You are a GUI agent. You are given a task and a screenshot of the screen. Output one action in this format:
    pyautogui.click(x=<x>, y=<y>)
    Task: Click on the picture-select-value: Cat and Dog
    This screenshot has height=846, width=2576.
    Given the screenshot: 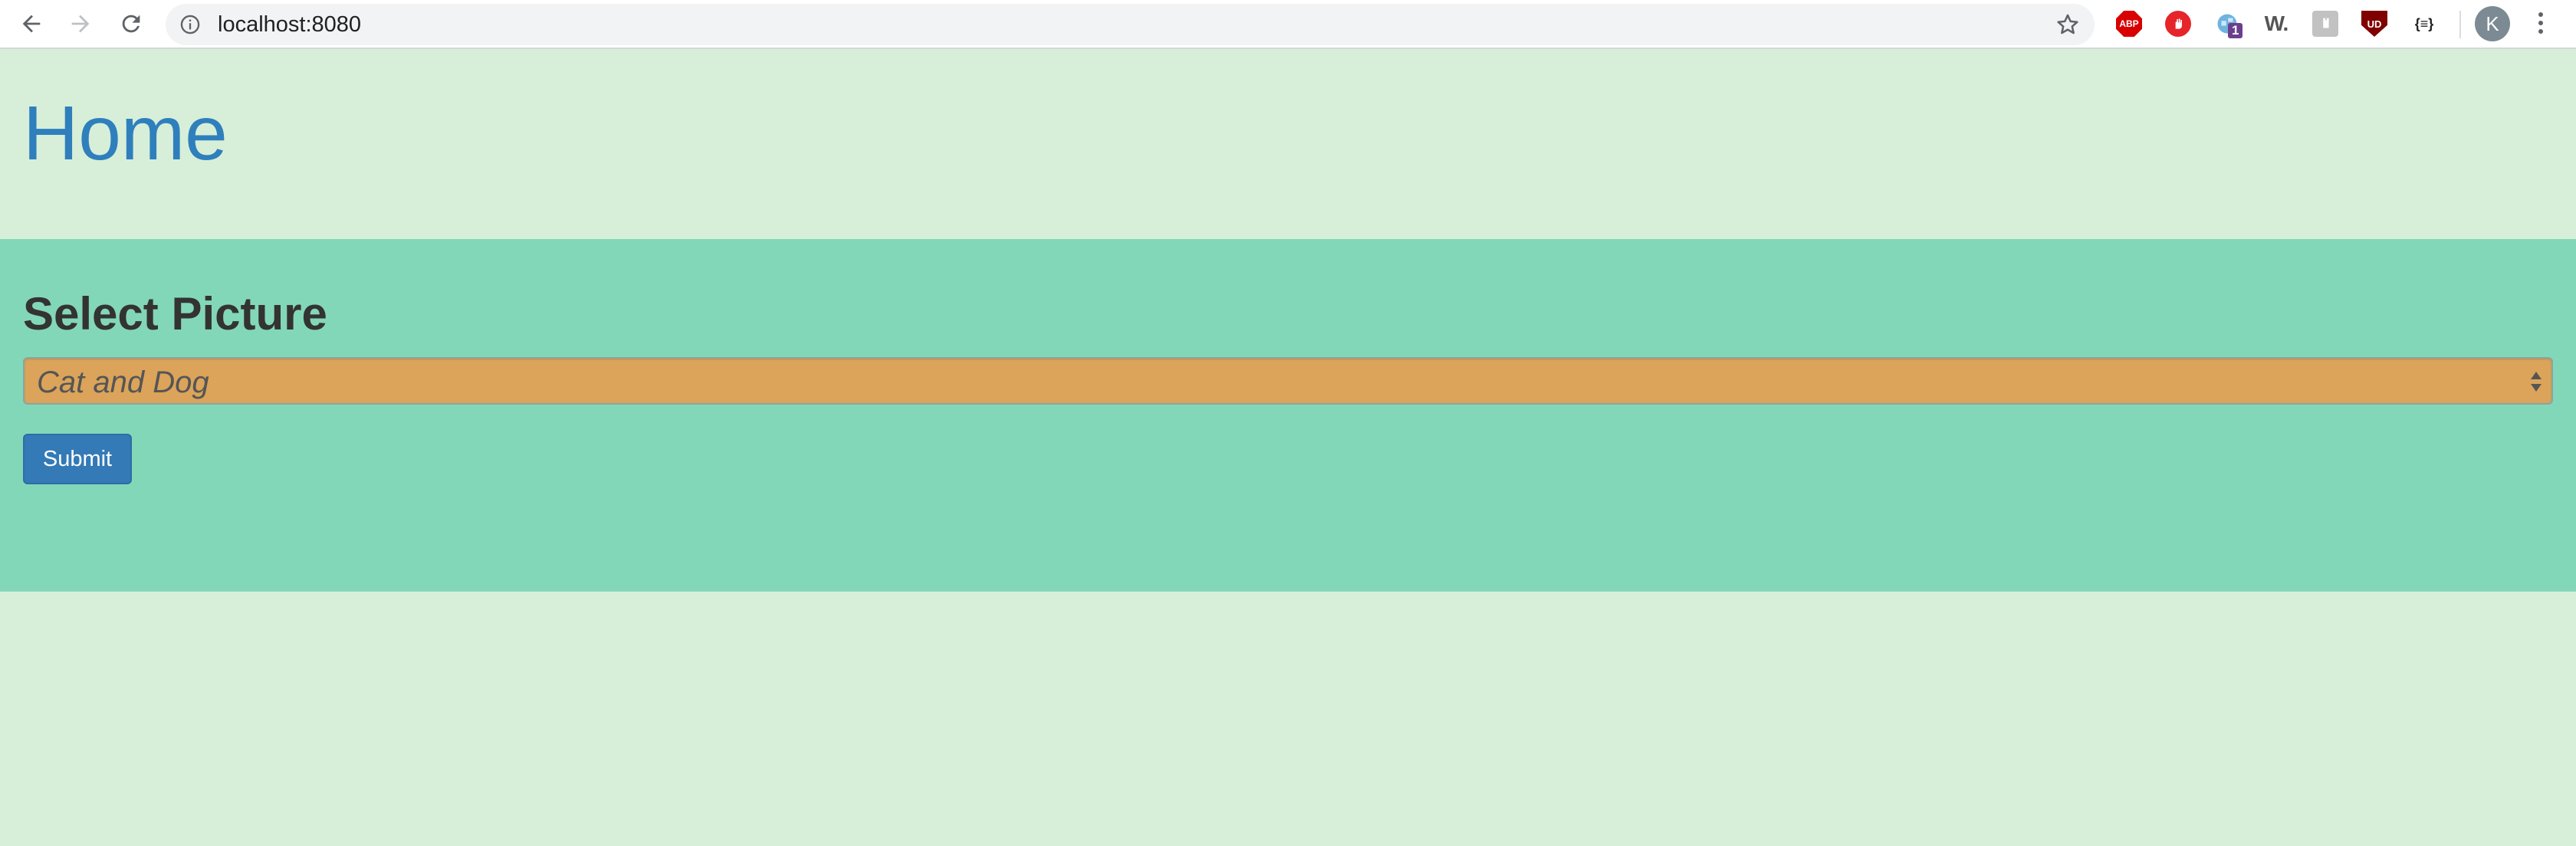 What is the action you would take?
    pyautogui.click(x=123, y=383)
    